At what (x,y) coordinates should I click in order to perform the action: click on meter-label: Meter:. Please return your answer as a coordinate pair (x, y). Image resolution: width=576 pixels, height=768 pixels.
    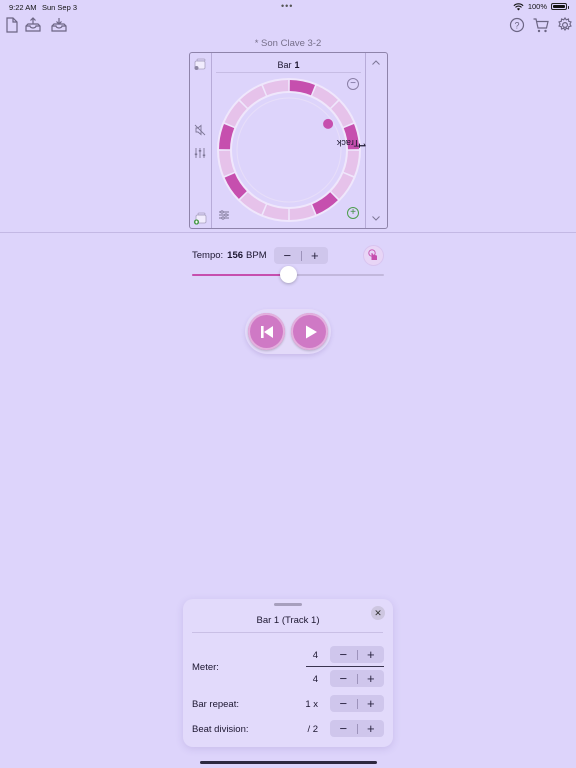
    Looking at the image, I should click on (205, 667).